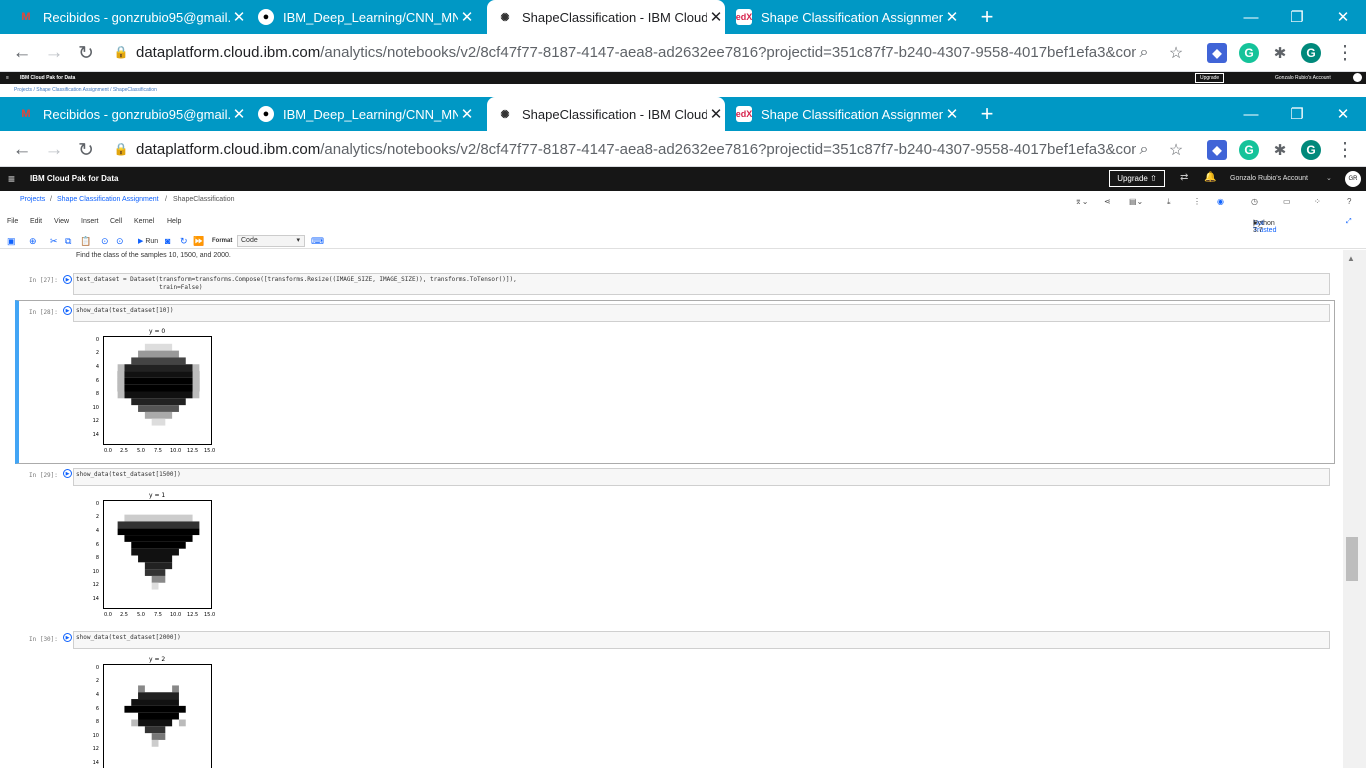 The width and height of the screenshot is (1366, 768). Describe the element at coordinates (1349, 201) in the screenshot. I see `help-icon: ?` at that location.